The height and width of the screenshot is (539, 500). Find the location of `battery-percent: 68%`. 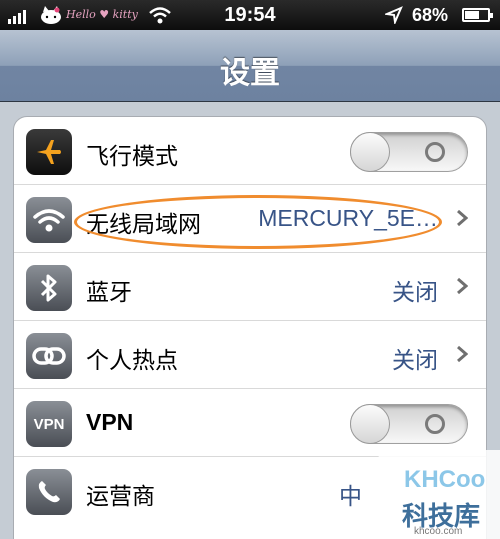

battery-percent: 68% is located at coordinates (430, 15).